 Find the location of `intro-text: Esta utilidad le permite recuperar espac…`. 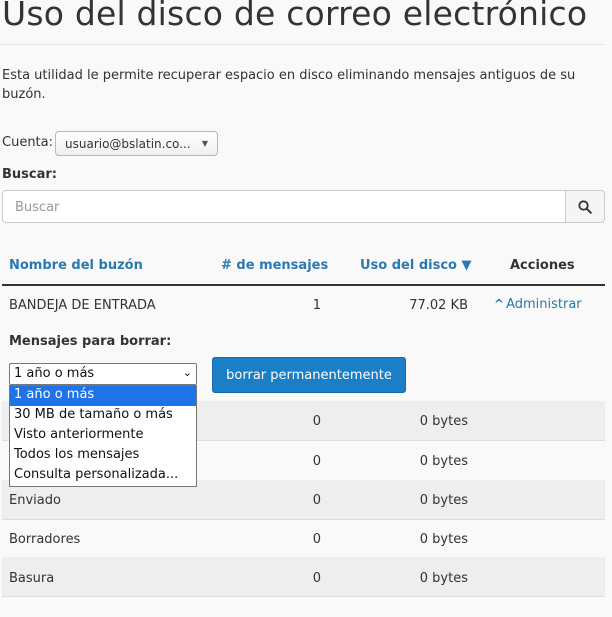

intro-text: Esta utilidad le permite recuperar espac… is located at coordinates (289, 85).